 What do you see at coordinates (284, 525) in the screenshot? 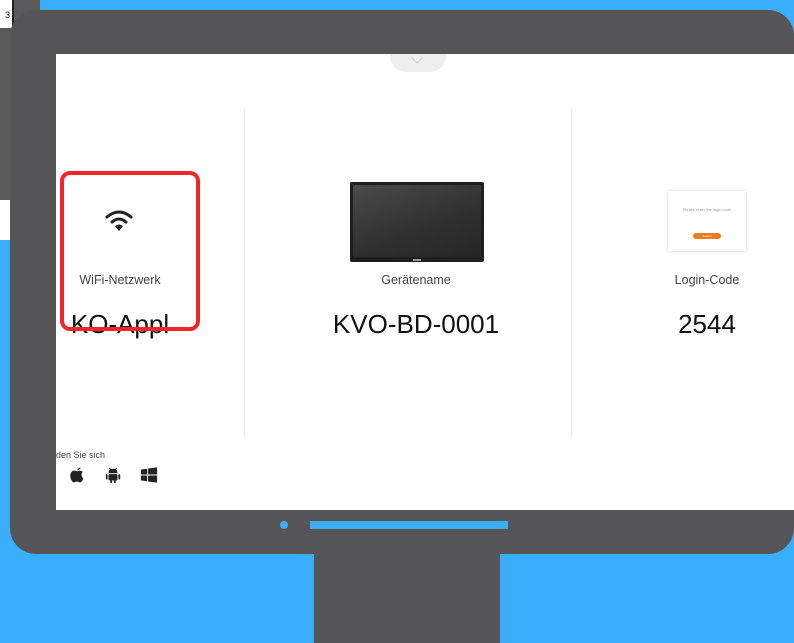
I see `monitor-camera-dot` at bounding box center [284, 525].